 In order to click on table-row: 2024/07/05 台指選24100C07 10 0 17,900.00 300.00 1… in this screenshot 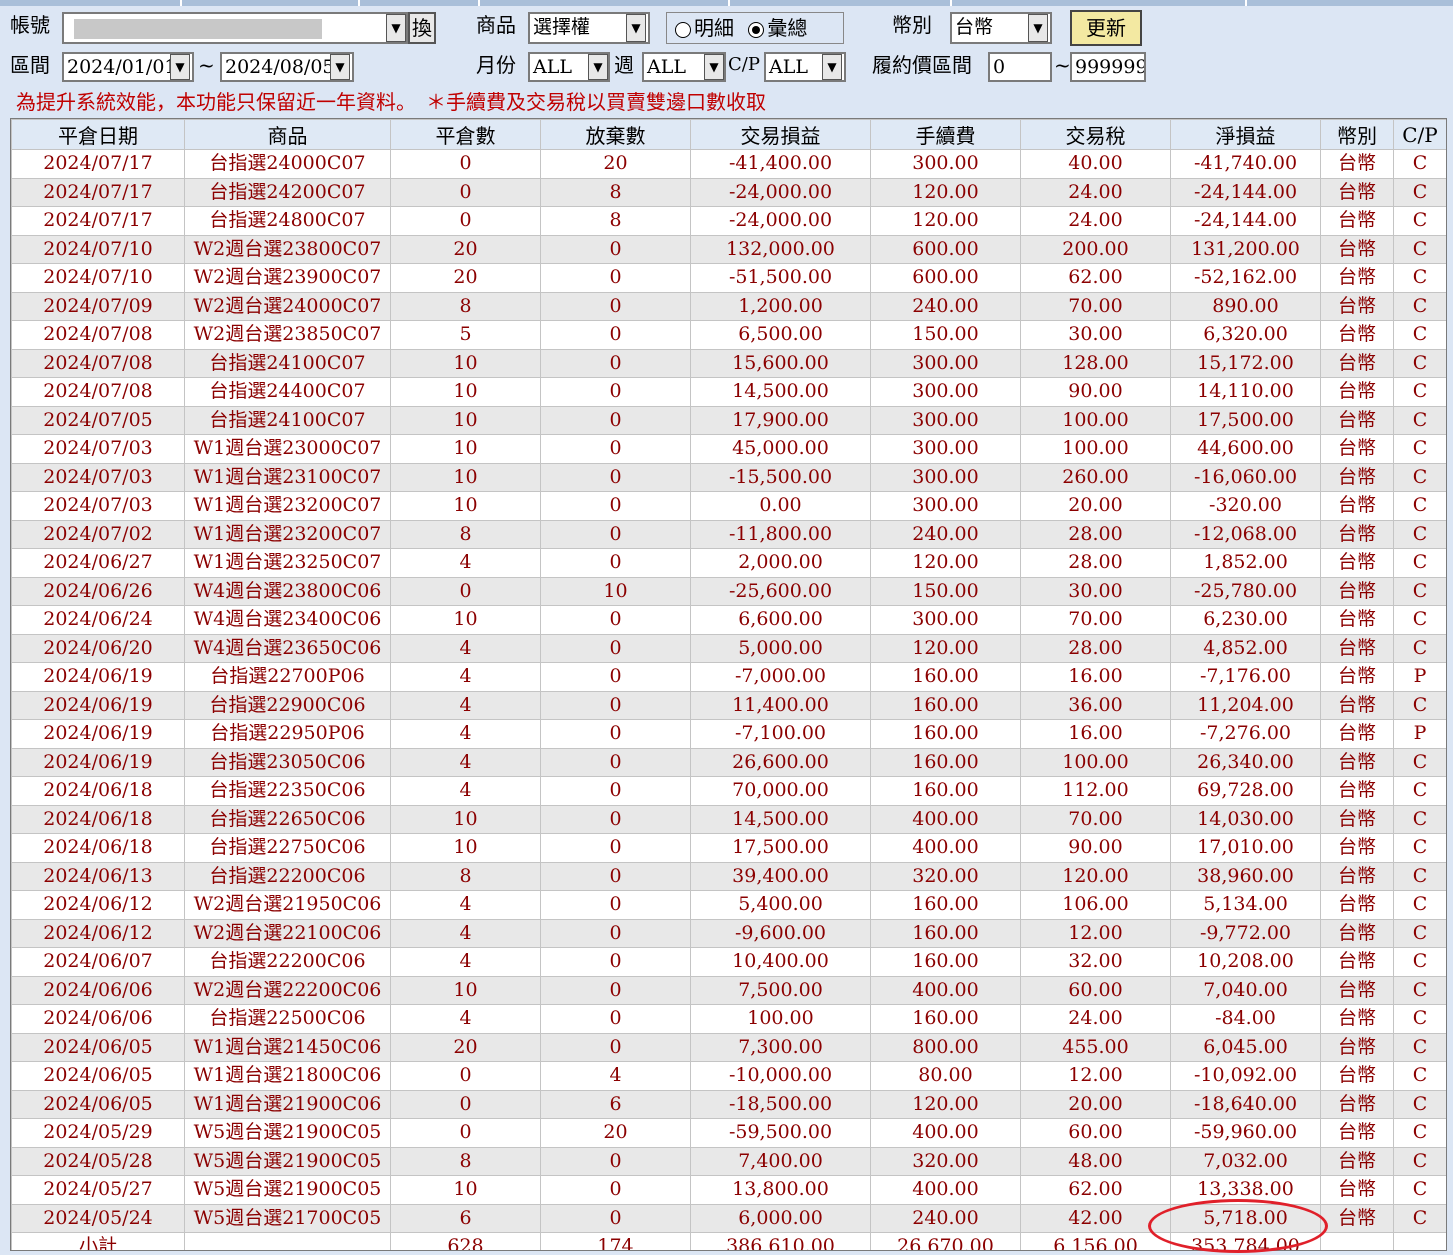, I will do `click(728, 420)`.